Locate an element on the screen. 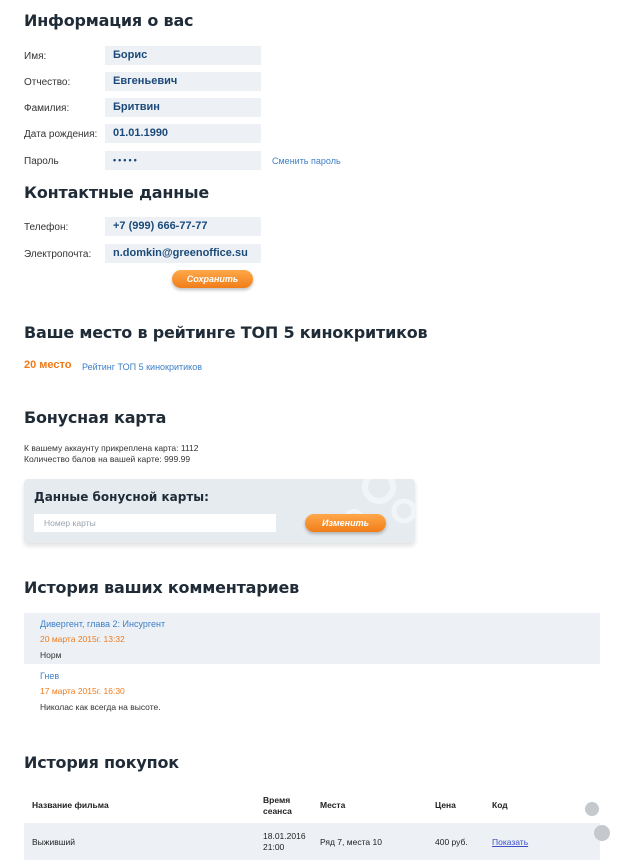 This screenshot has width=624, height=863. col-time-header-line1: Время is located at coordinates (277, 800).